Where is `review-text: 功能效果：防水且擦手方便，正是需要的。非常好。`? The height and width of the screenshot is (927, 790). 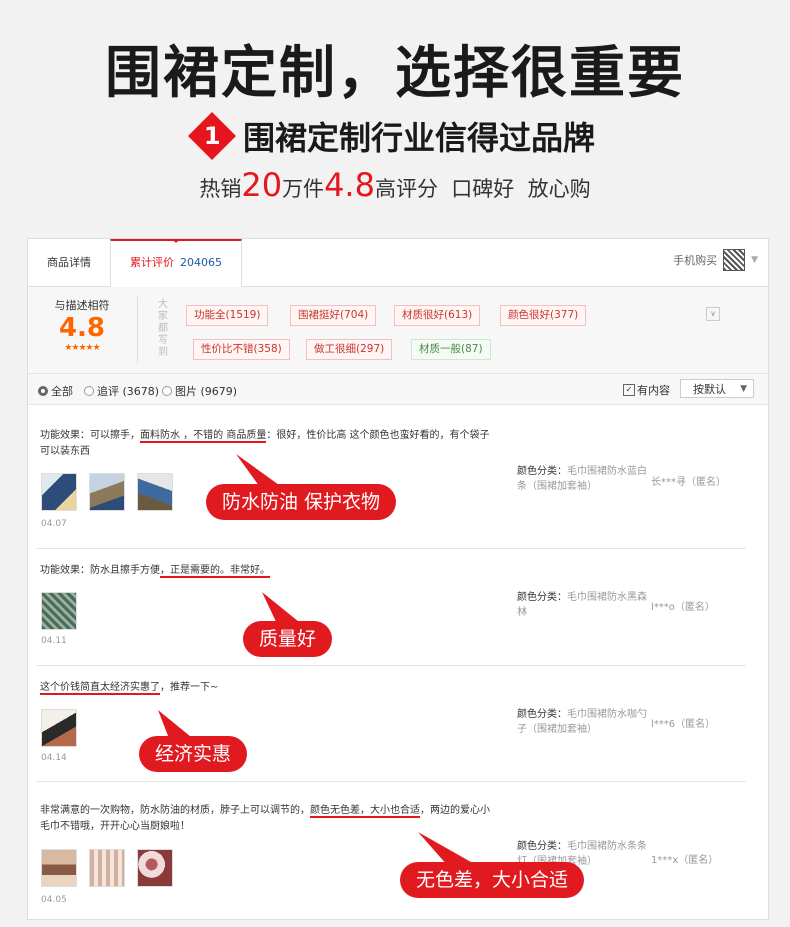
review-text: 功能效果：防水且擦手方便，正是需要的。非常好。 is located at coordinates (155, 571).